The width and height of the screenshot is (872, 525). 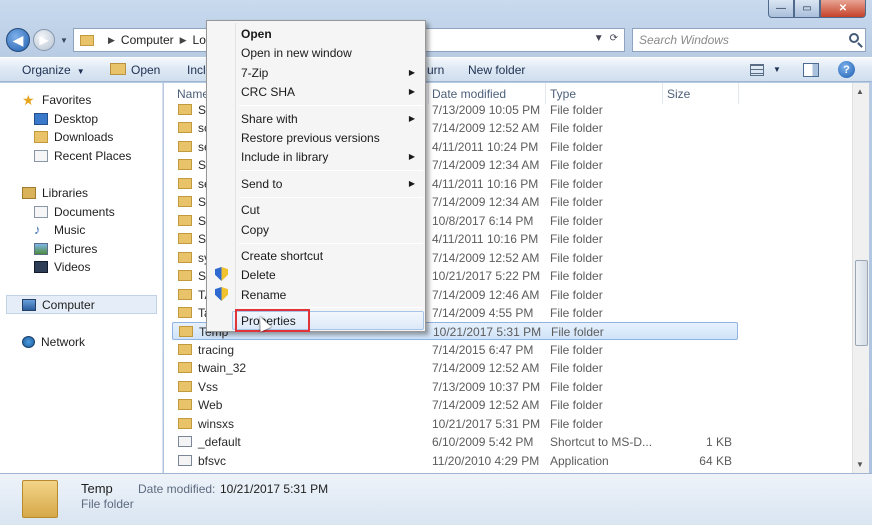 What do you see at coordinates (196, 70) in the screenshot?
I see `include-in-library-button: Incl` at bounding box center [196, 70].